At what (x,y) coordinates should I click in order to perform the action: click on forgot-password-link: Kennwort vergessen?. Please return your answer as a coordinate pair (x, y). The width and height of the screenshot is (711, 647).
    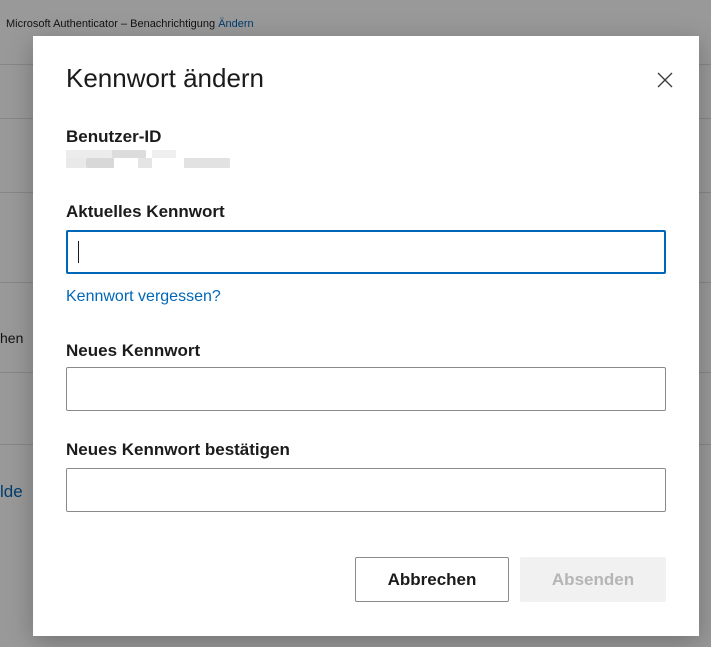
    Looking at the image, I should click on (143, 297).